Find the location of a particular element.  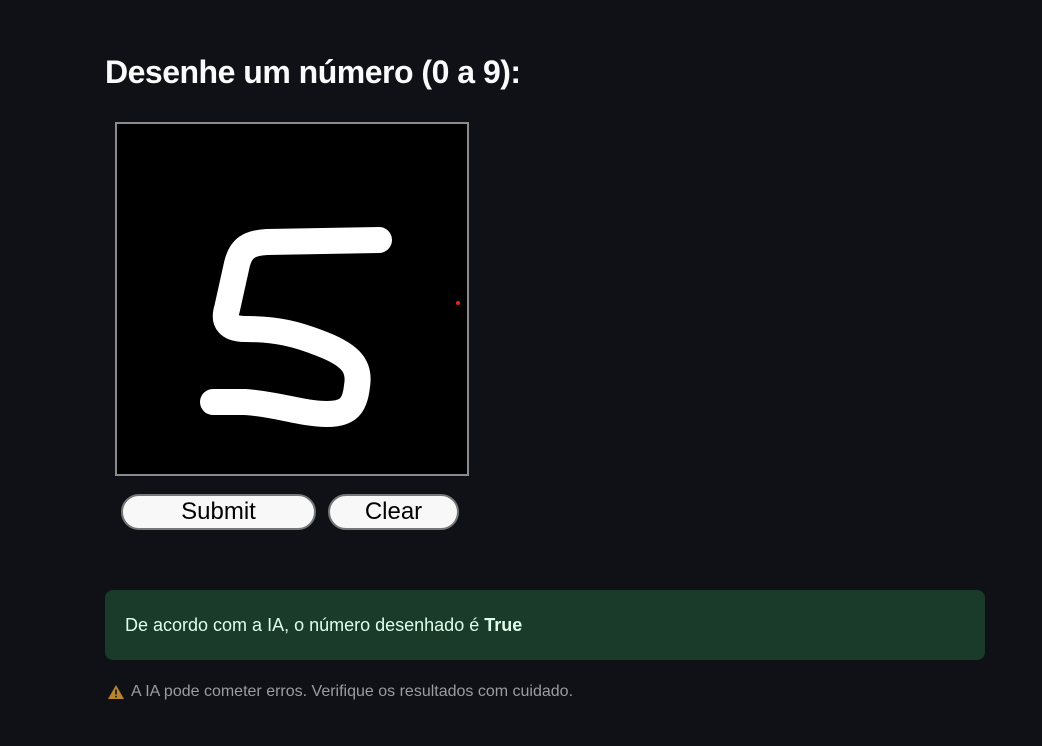

result-text: De acordo com a IA, o número desenhado é is located at coordinates (302, 624).